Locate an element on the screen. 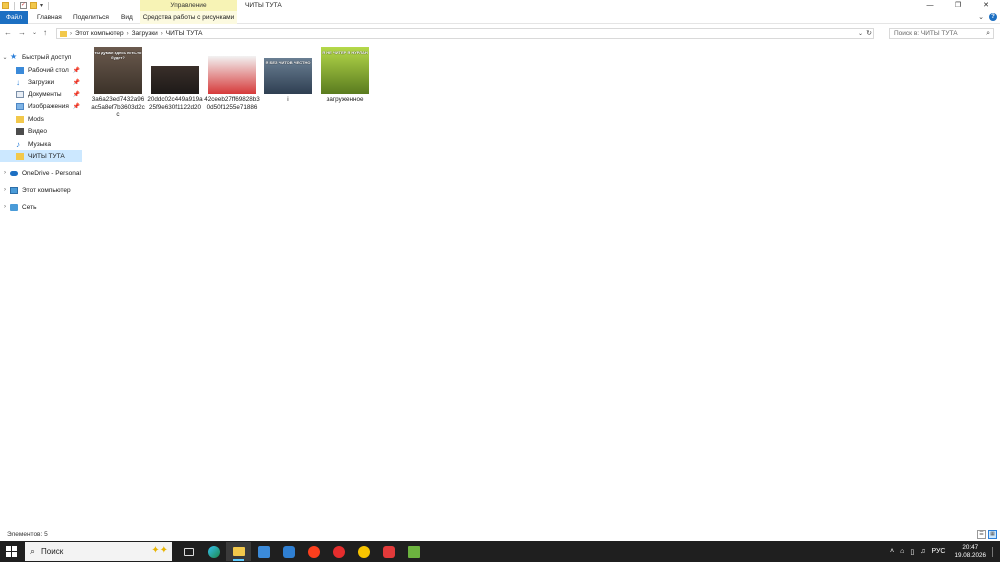  show-desktop-button is located at coordinates (995, 551).